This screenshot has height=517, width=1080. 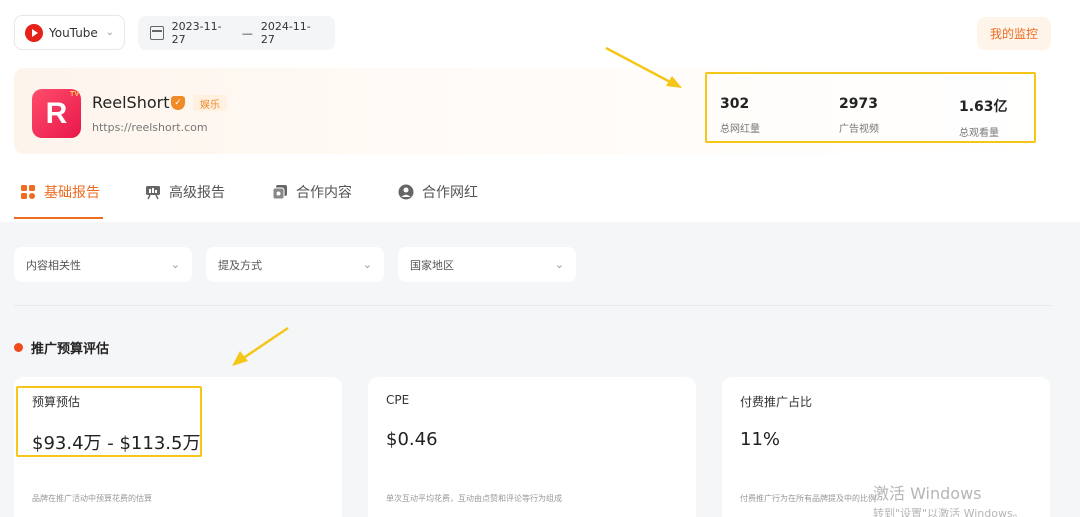 What do you see at coordinates (760, 439) in the screenshot?
I see `card-value: 11%` at bounding box center [760, 439].